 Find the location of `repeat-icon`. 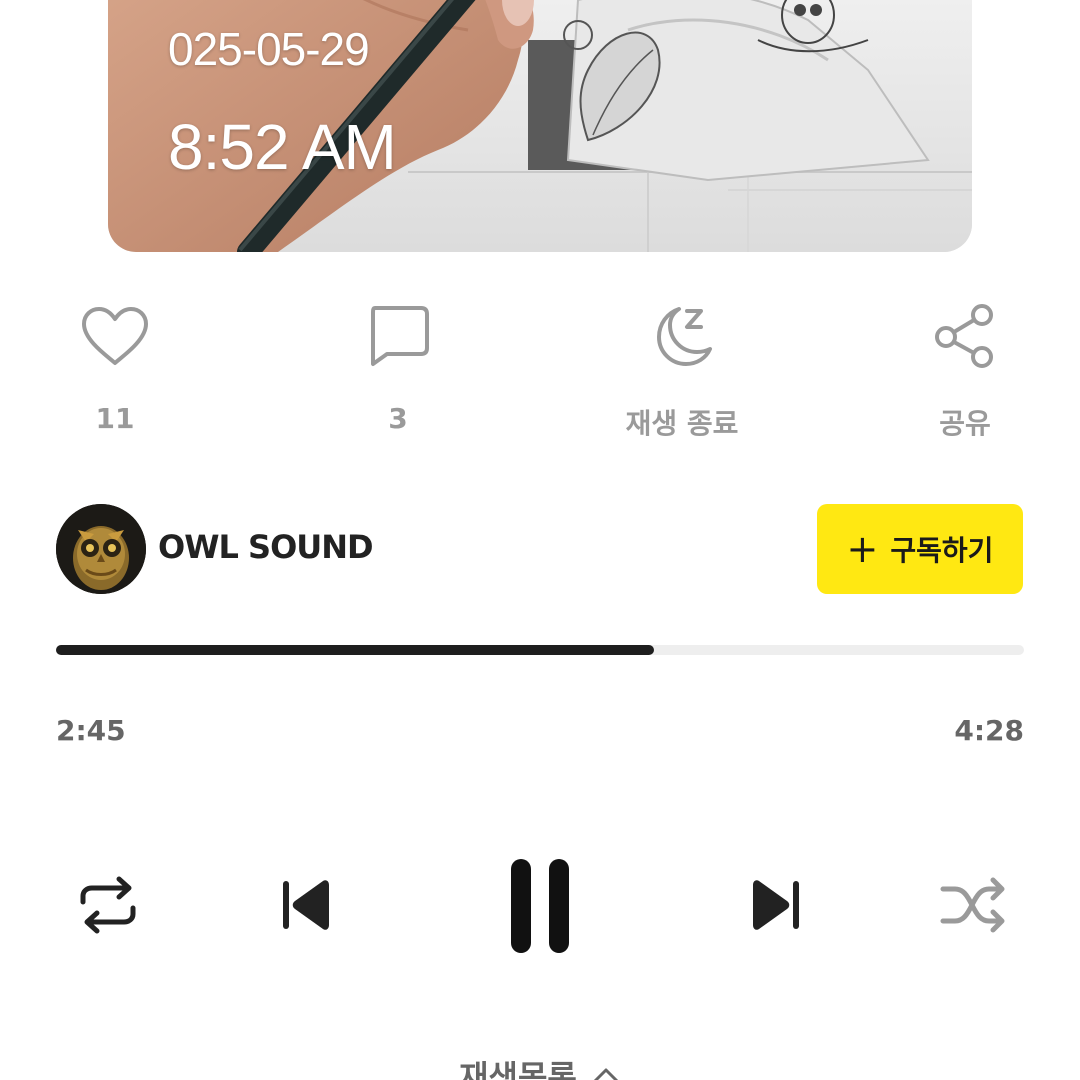

repeat-icon is located at coordinates (108, 905).